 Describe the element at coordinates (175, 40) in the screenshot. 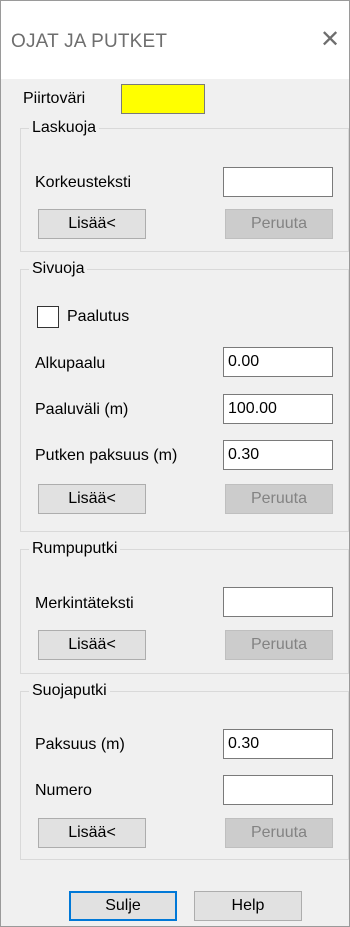

I see `title-bar: OJAT JA PUTKET ✕` at that location.